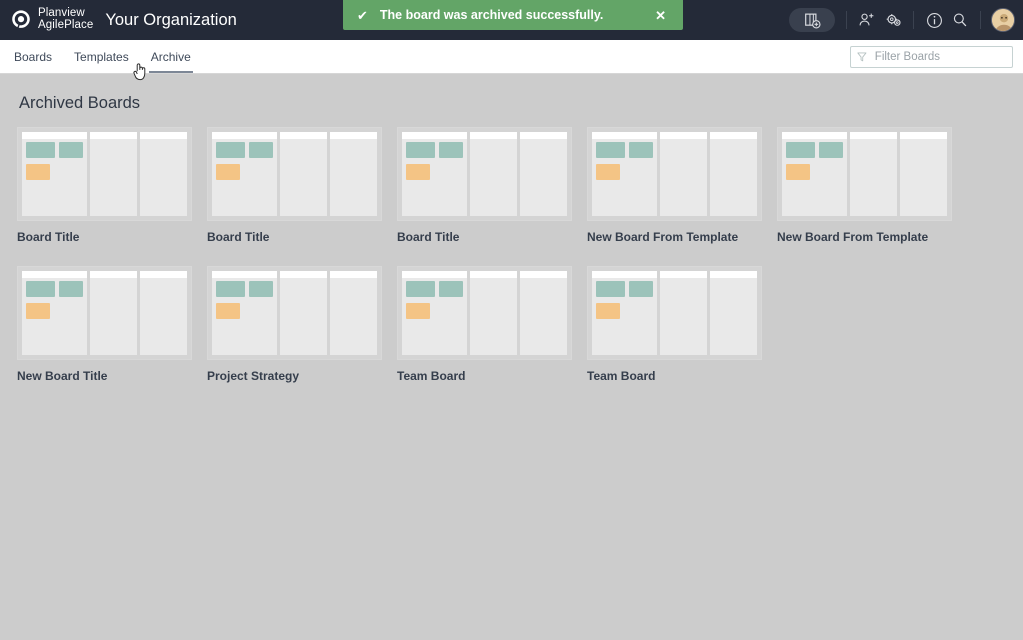 This screenshot has width=1023, height=640. What do you see at coordinates (253, 376) in the screenshot?
I see `board-title: Project Strategy` at bounding box center [253, 376].